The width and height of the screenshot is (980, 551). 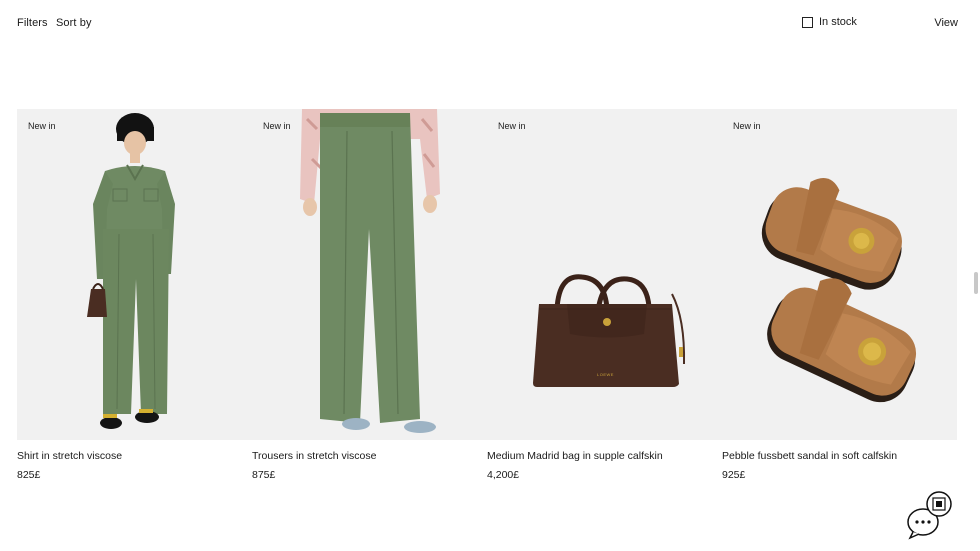 I want to click on product-price: 875£, so click(x=264, y=475).